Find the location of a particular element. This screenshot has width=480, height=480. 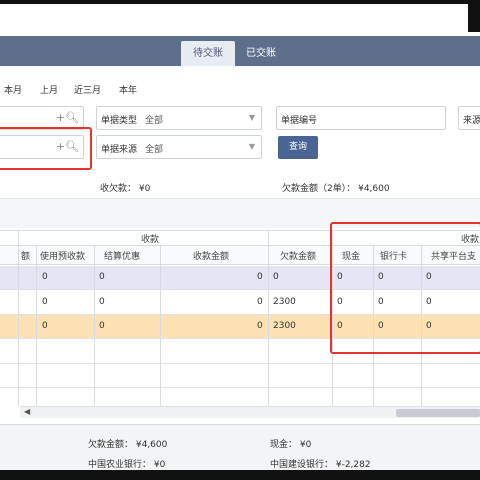

footer-ccb-bank: 中国建设银行： ¥-2,282 is located at coordinates (320, 465).